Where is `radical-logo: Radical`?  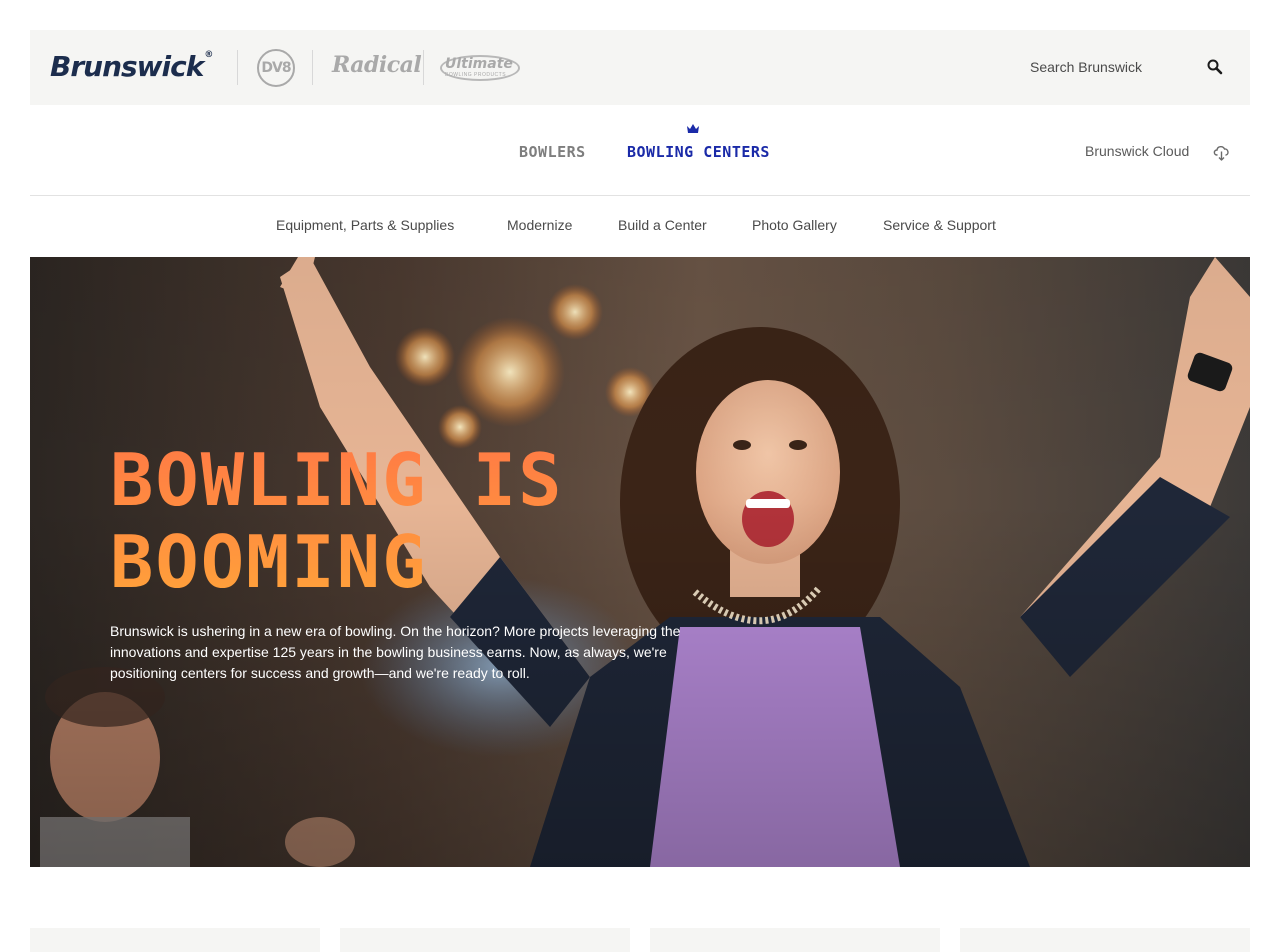
radical-logo: Radical is located at coordinates (377, 65).